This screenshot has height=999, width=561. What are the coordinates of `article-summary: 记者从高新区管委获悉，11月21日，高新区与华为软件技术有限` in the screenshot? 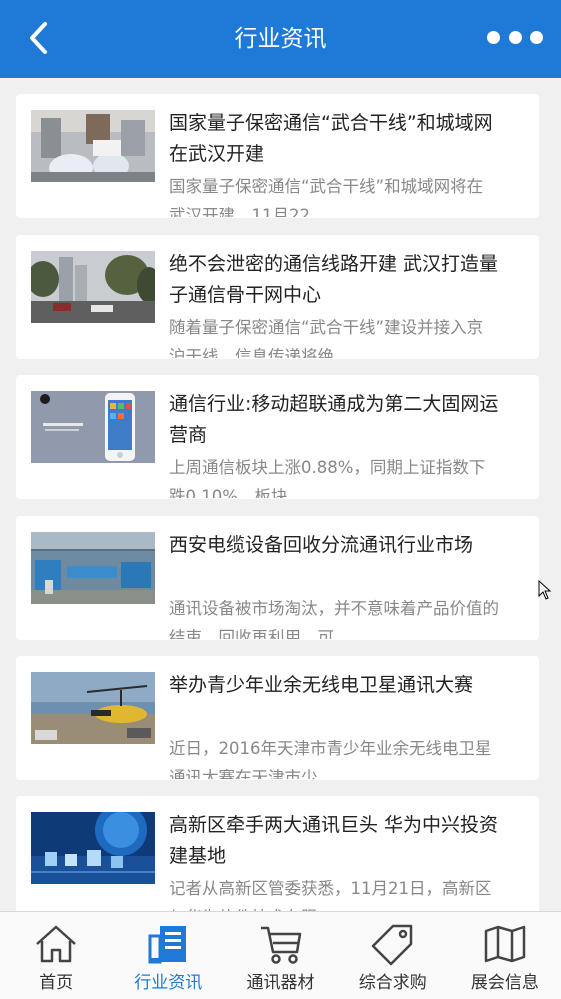 It's located at (330, 895).